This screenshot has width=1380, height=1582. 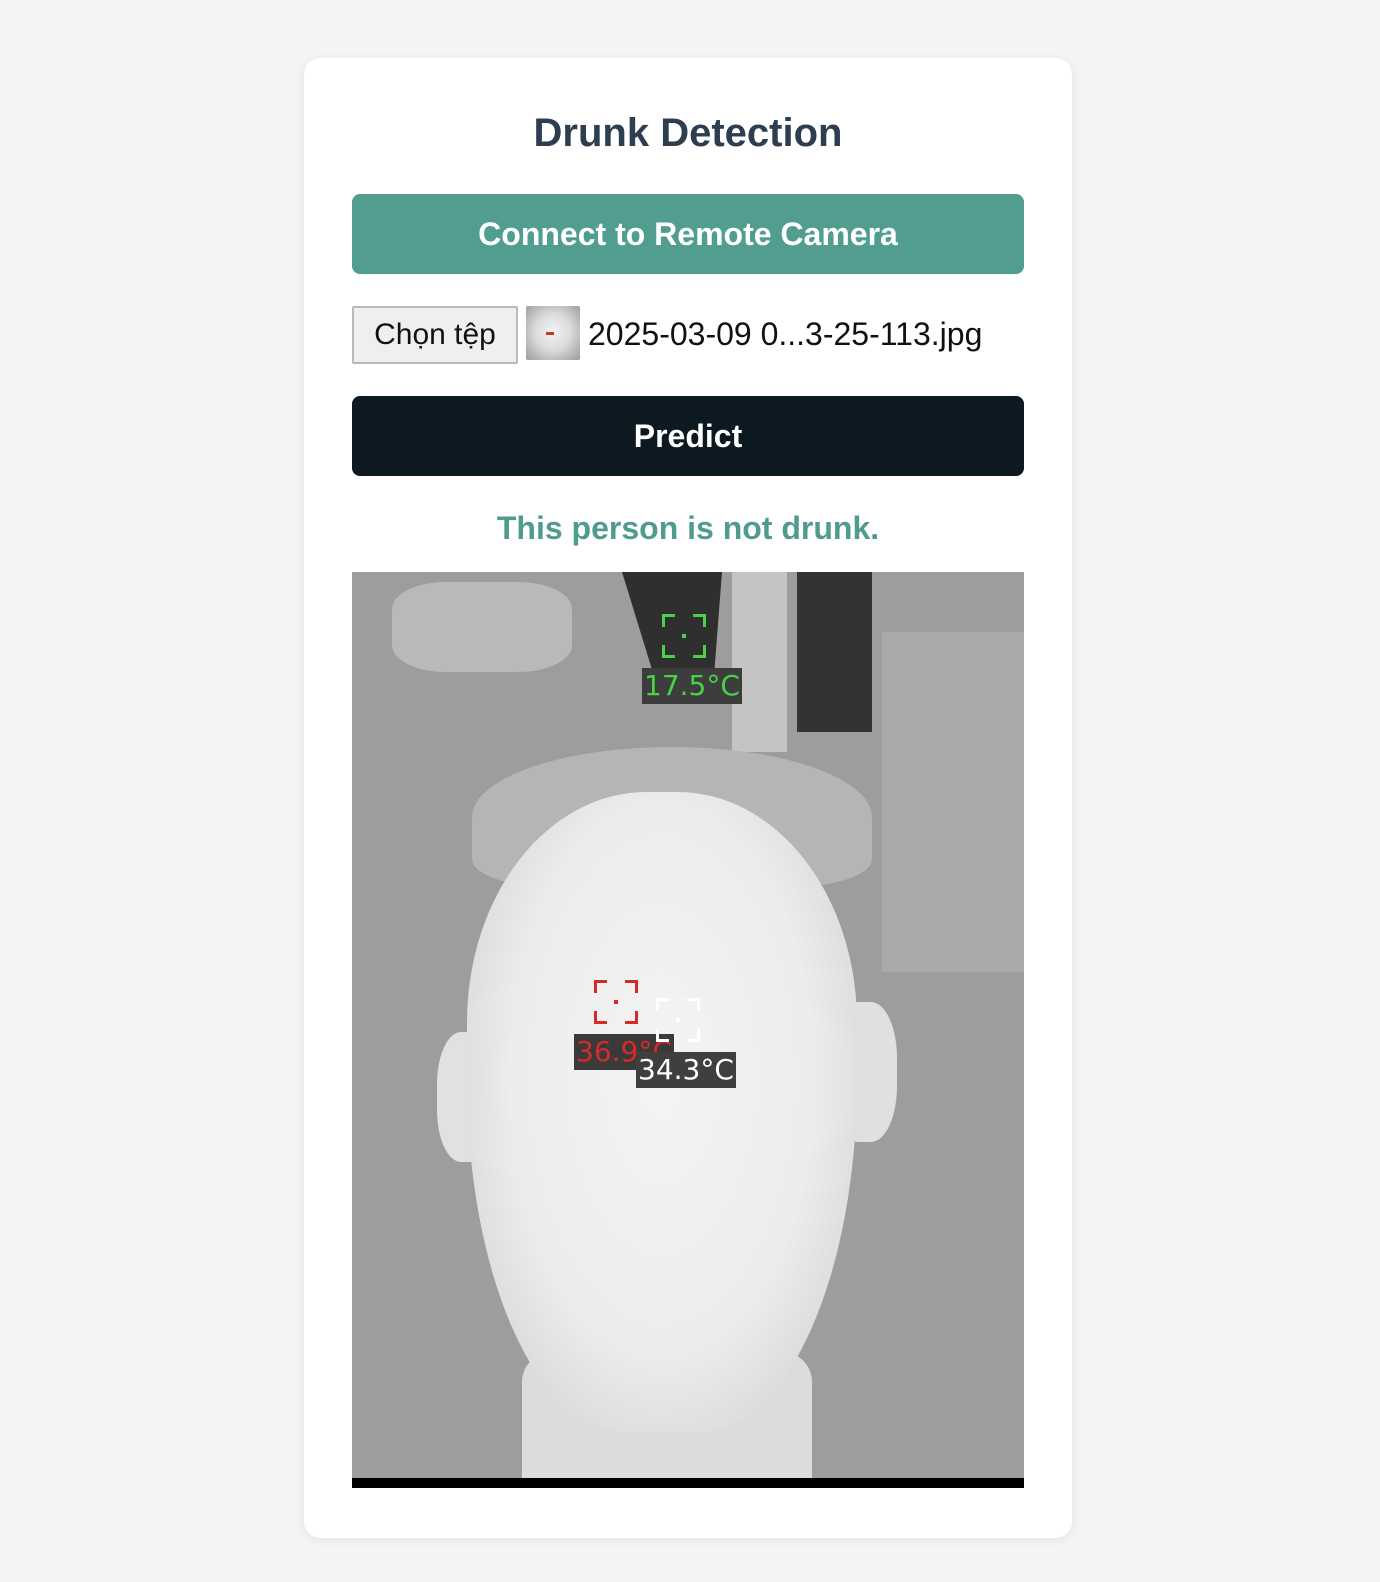 What do you see at coordinates (688, 133) in the screenshot?
I see `page-title: Drunk Detection` at bounding box center [688, 133].